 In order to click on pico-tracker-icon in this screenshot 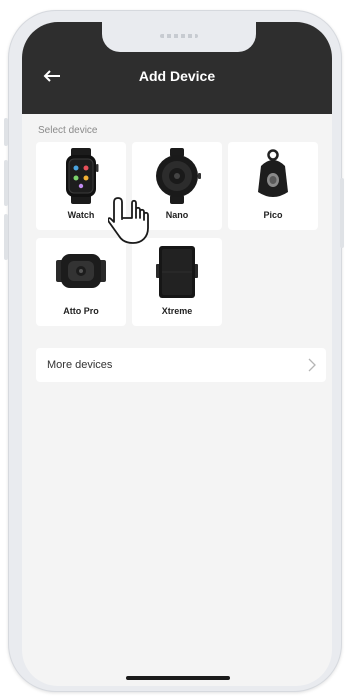, I will do `click(273, 173)`.